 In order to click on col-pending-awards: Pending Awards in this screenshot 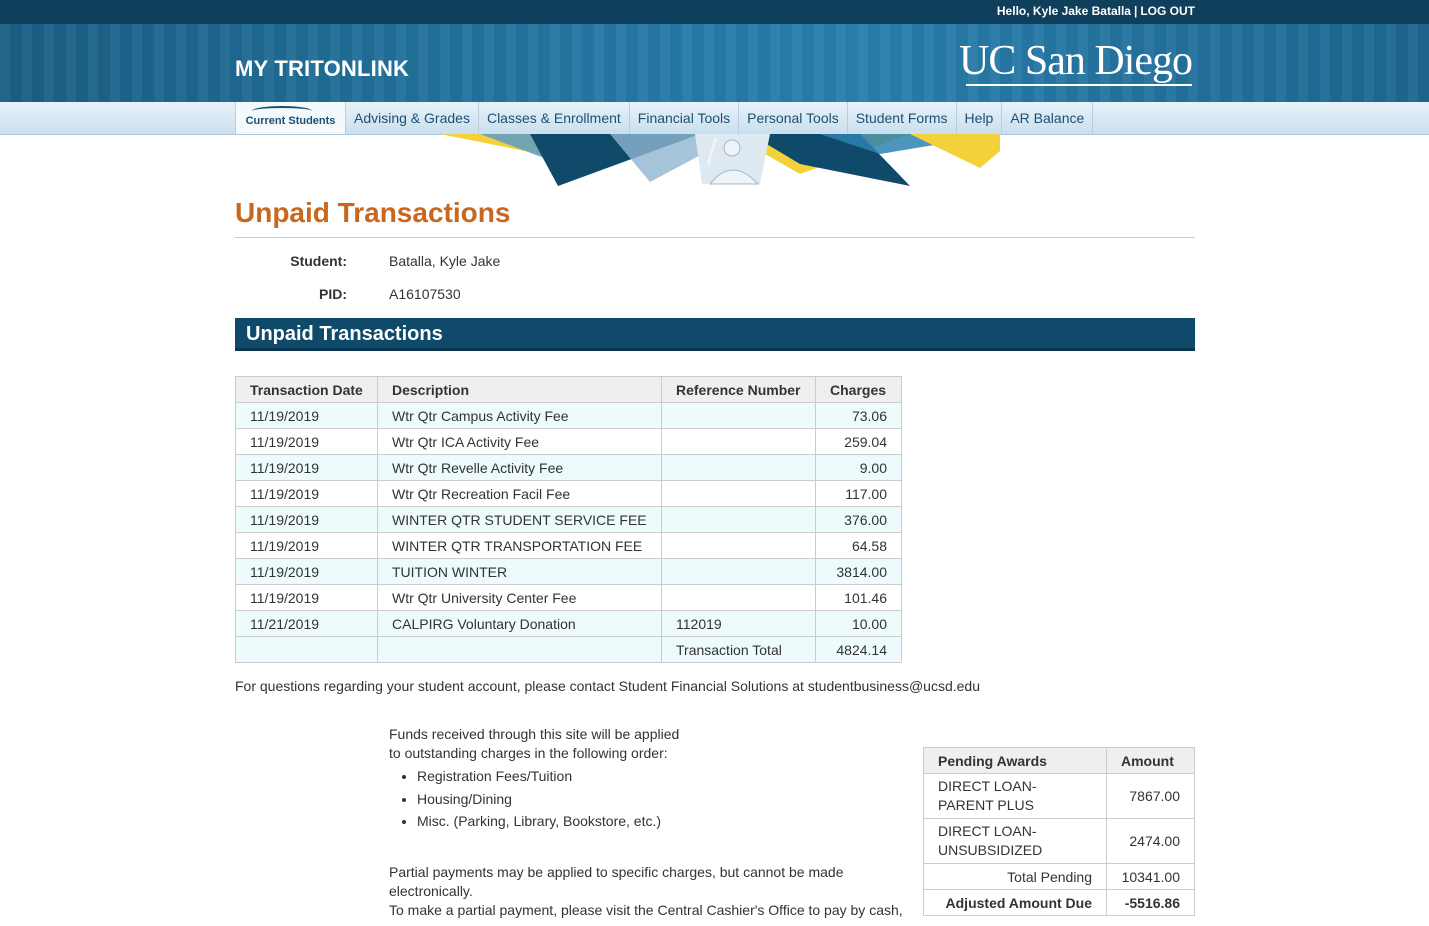, I will do `click(1015, 760)`.